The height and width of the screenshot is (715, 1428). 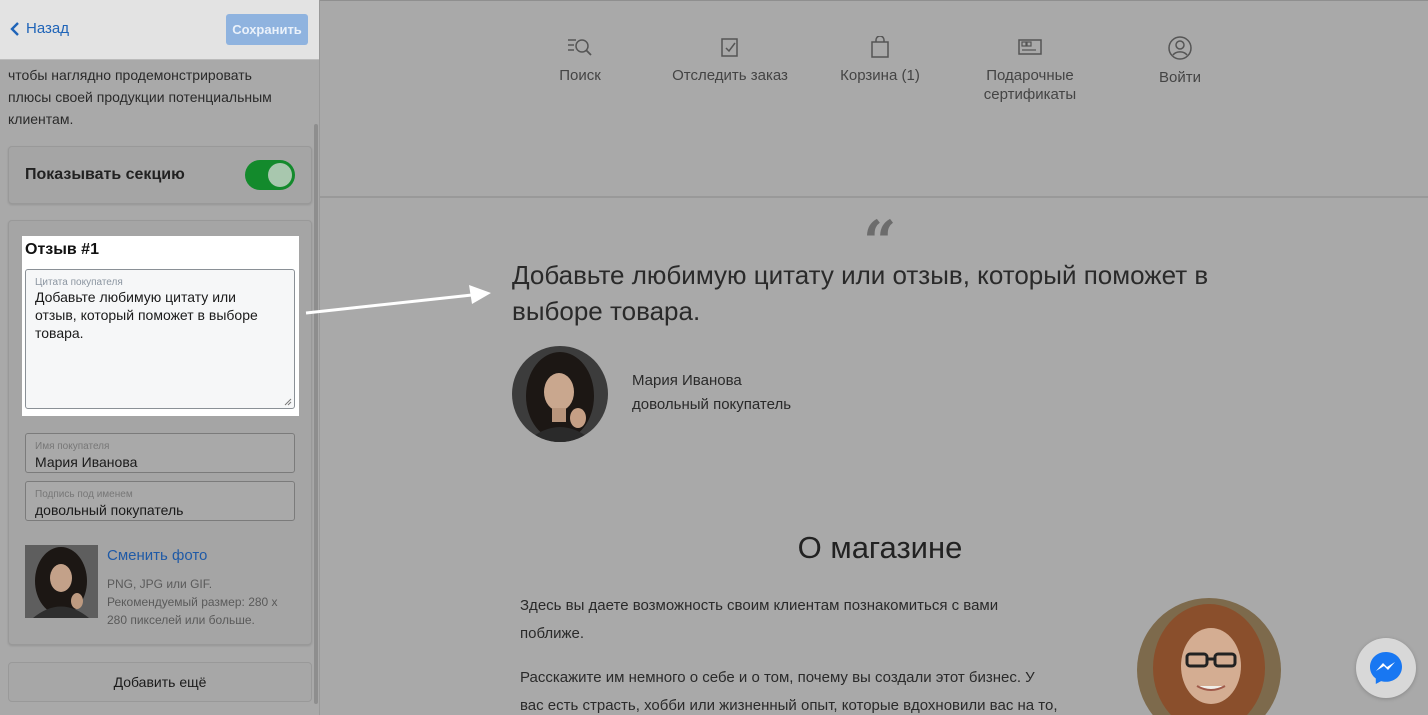 What do you see at coordinates (880, 547) in the screenshot?
I see `about-title: О магазине` at bounding box center [880, 547].